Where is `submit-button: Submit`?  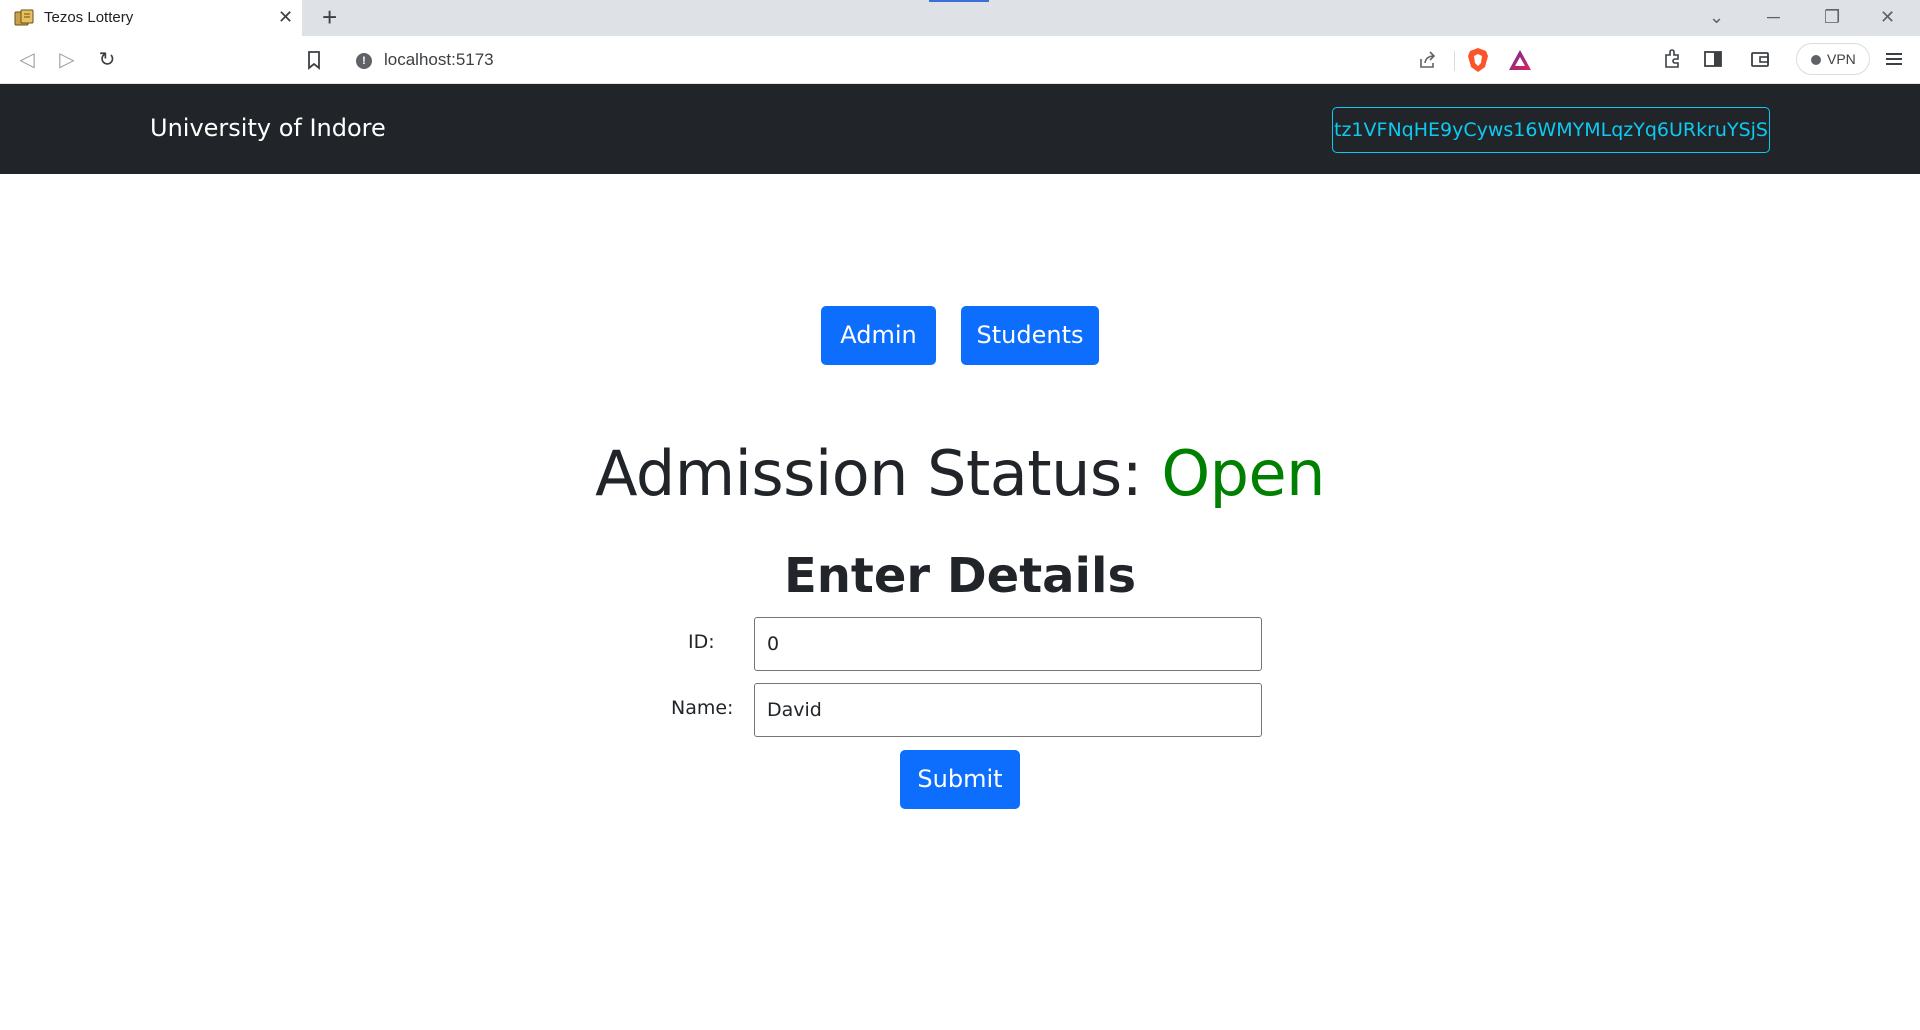
submit-button: Submit is located at coordinates (960, 779).